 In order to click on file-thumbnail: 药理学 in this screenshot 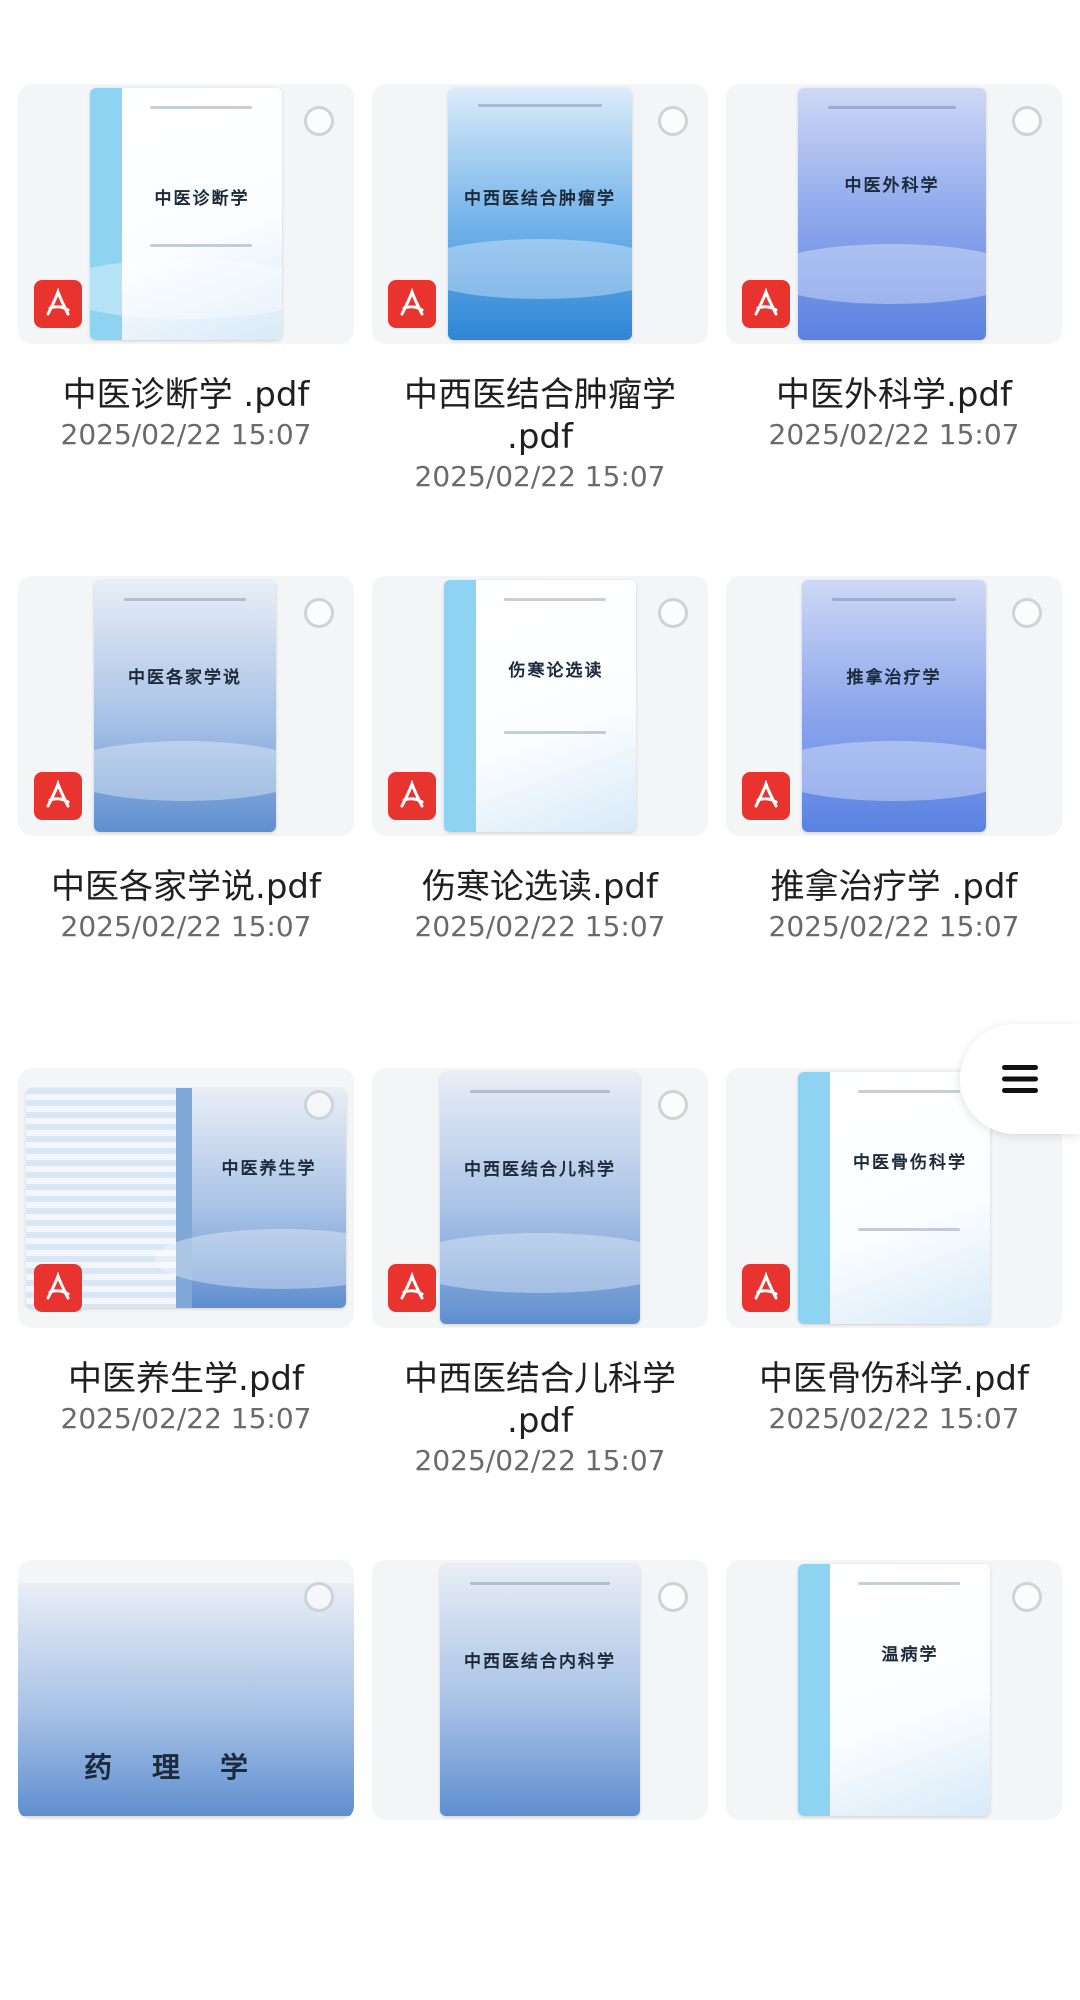, I will do `click(186, 1690)`.